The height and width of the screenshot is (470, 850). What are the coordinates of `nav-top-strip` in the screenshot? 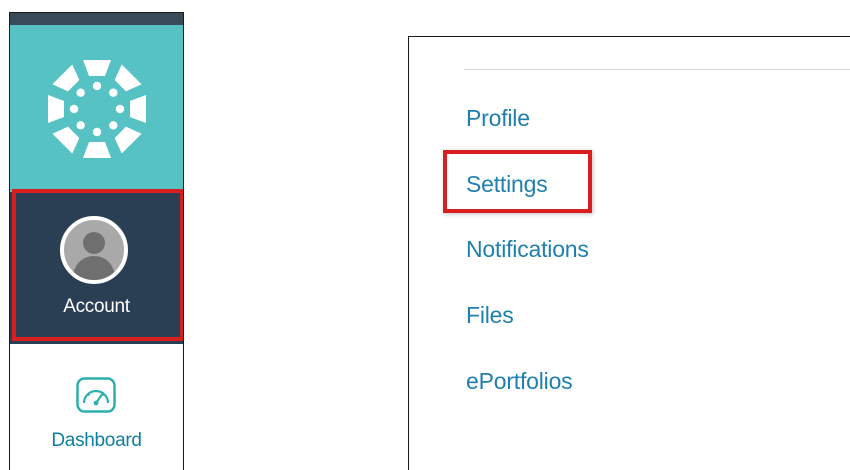 It's located at (96, 19).